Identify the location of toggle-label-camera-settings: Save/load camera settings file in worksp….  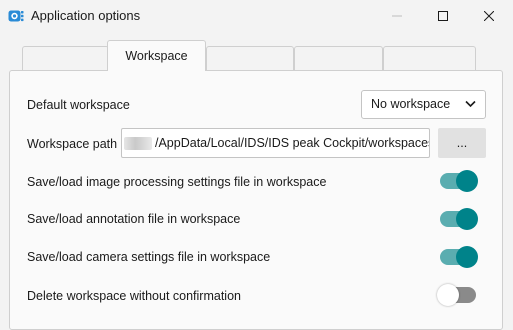
(149, 257).